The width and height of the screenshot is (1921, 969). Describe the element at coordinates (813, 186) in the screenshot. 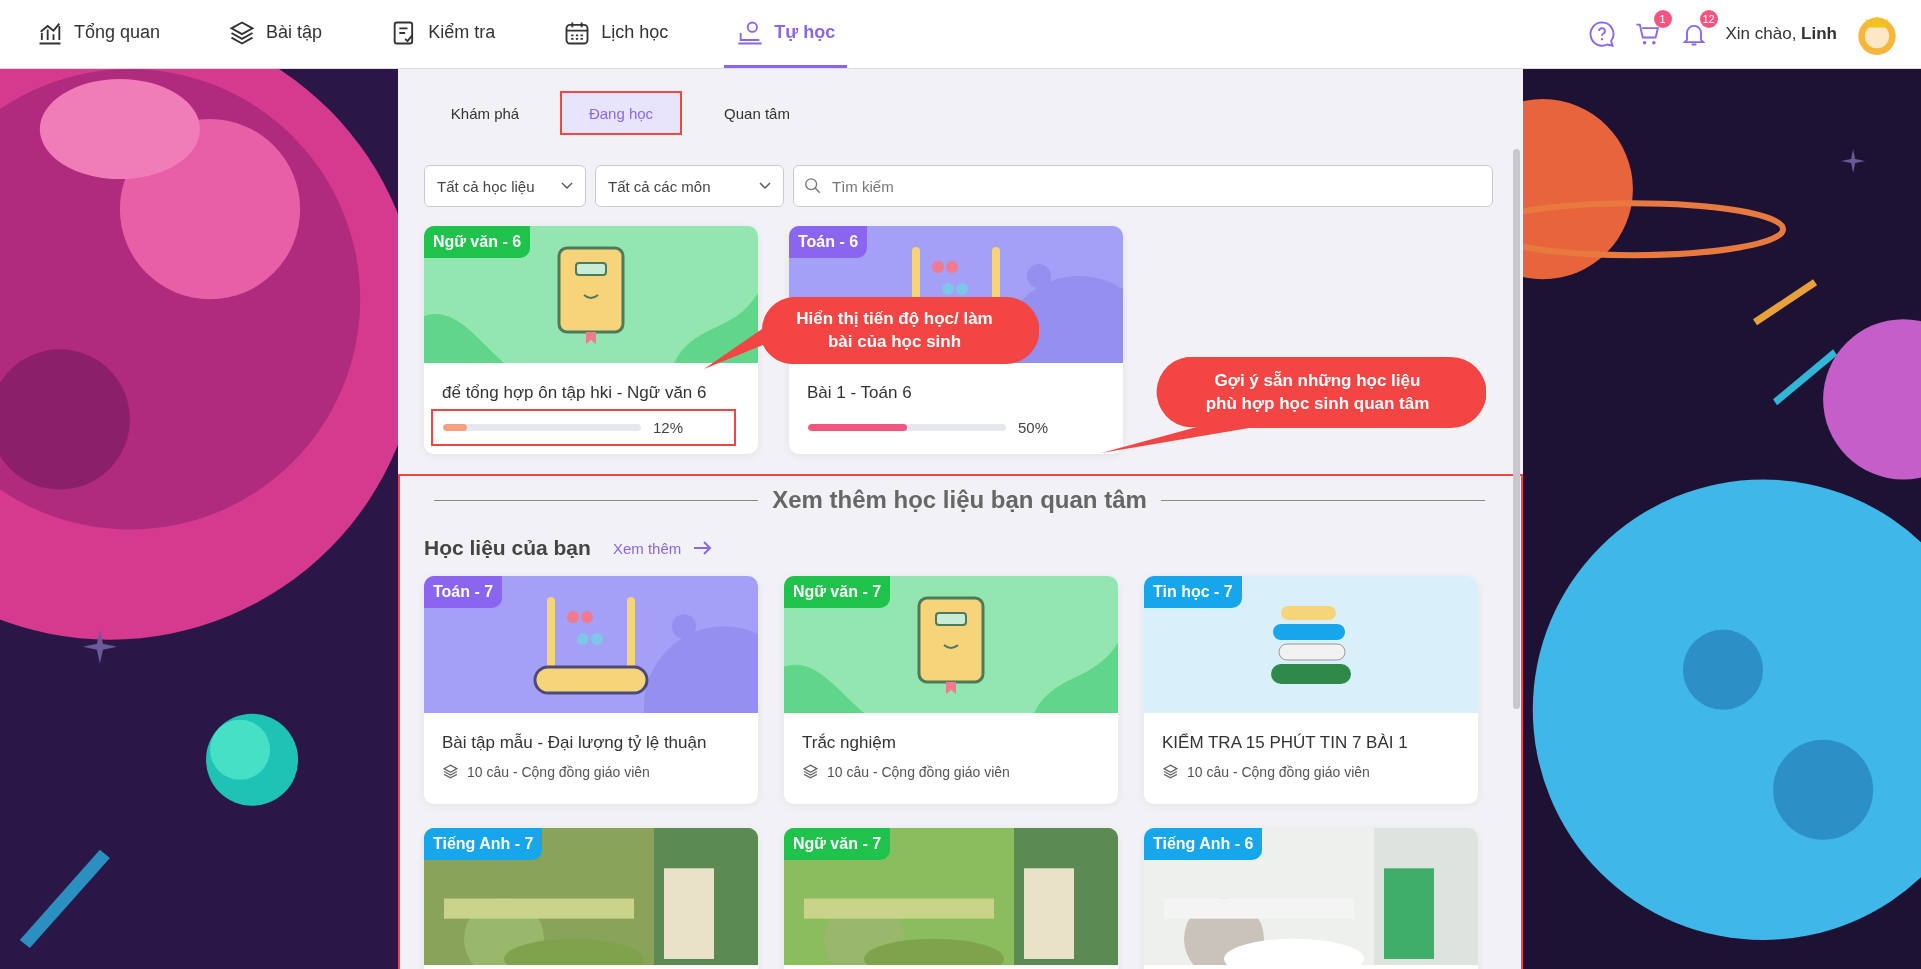

I see `search-icon` at that location.